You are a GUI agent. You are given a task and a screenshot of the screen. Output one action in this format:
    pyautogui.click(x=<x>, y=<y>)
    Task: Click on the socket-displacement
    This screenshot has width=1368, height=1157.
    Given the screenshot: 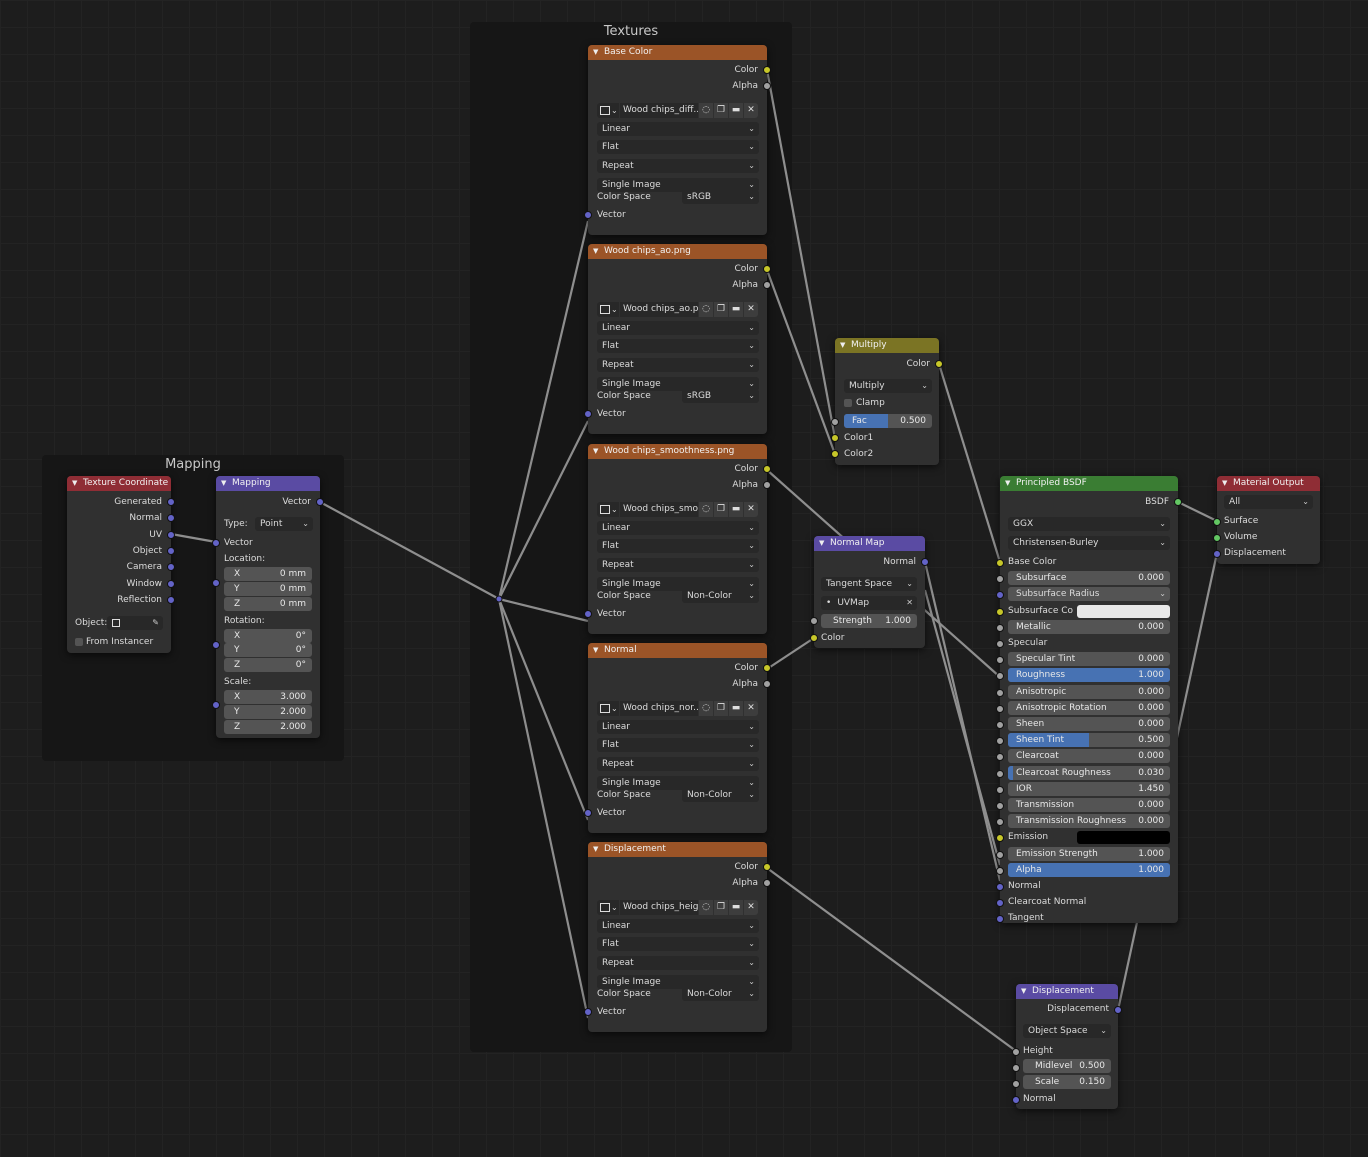 What is the action you would take?
    pyautogui.click(x=1217, y=554)
    